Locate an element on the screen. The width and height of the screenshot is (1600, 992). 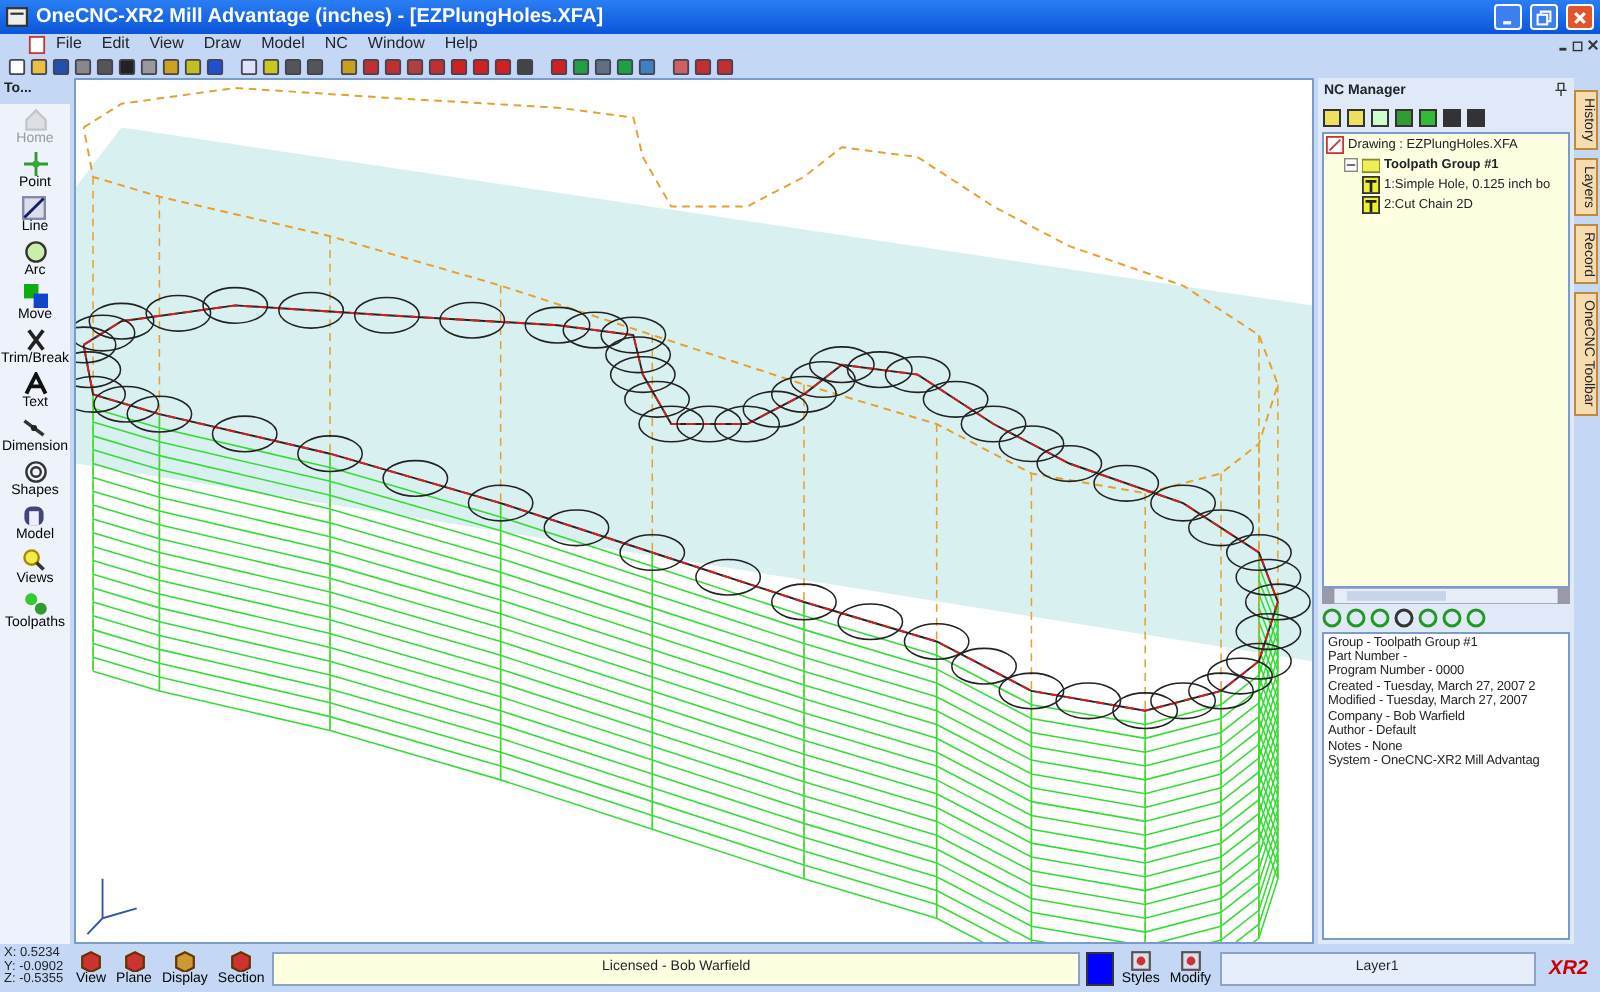
window-title: OneCNC-XR2 Mill Advantage (inches) - [EZPlungHoles.XFA] is located at coordinates (321, 18).